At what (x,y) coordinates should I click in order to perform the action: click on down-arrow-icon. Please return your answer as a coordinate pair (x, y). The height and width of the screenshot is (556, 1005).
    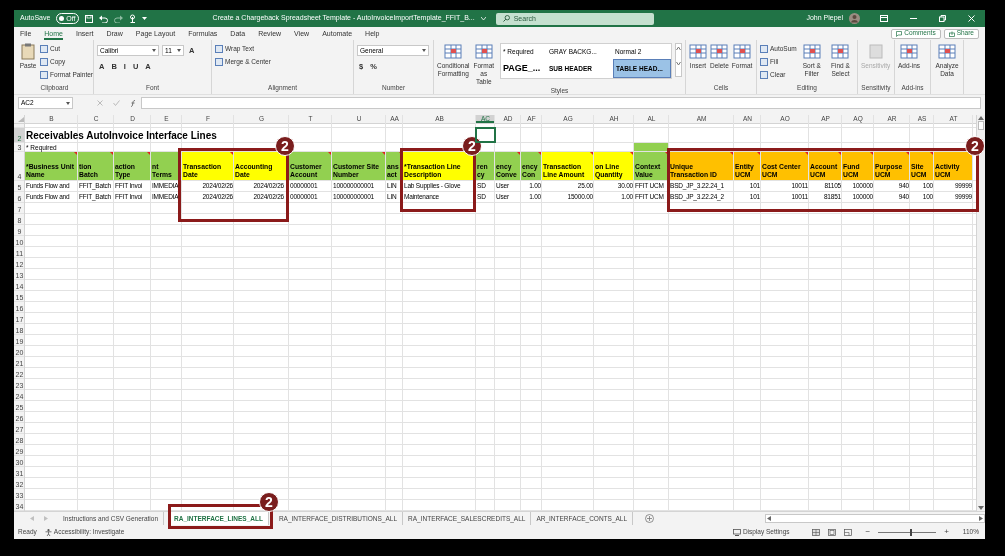
    Looking at the image, I should click on (981, 508).